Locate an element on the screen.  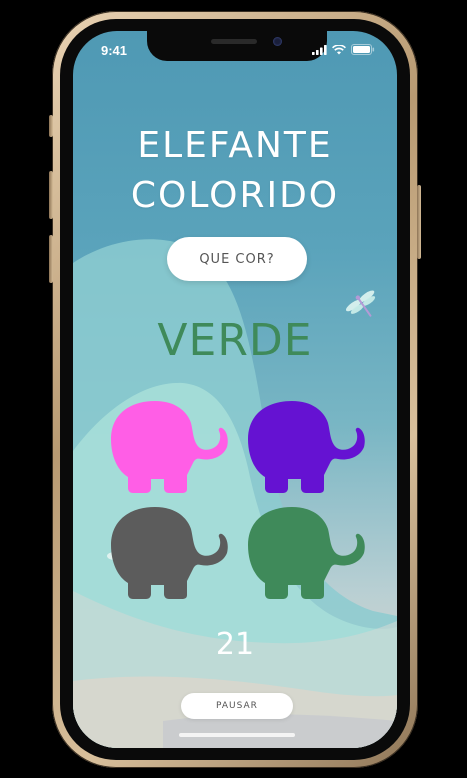
pause-button: PAUSAR is located at coordinates (237, 706).